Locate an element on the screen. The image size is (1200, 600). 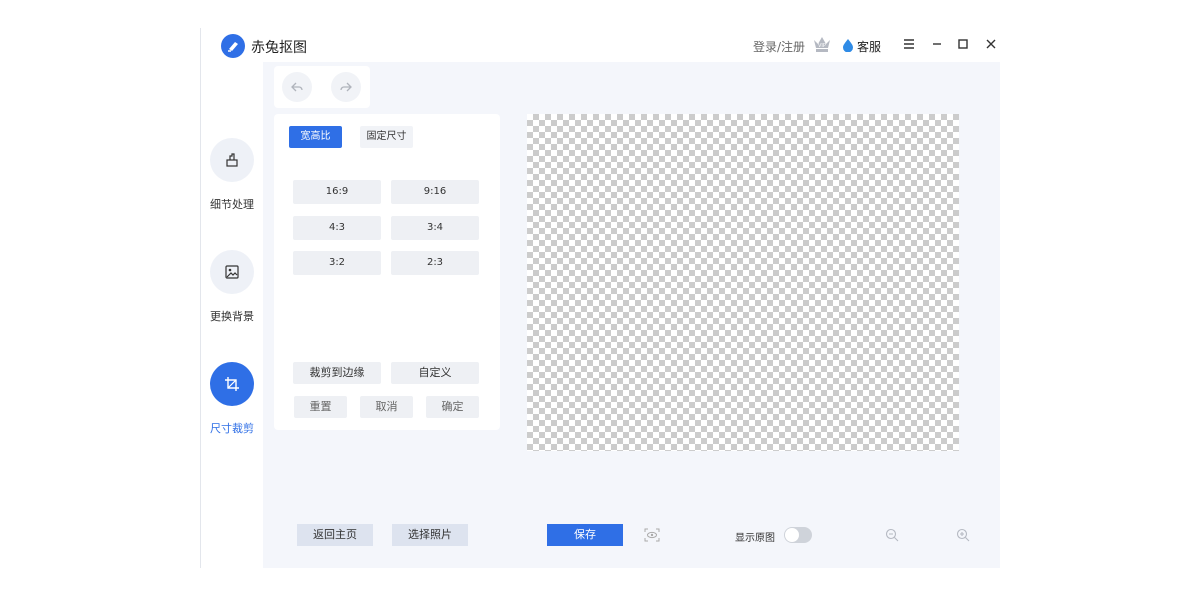
redo-icon is located at coordinates (346, 87).